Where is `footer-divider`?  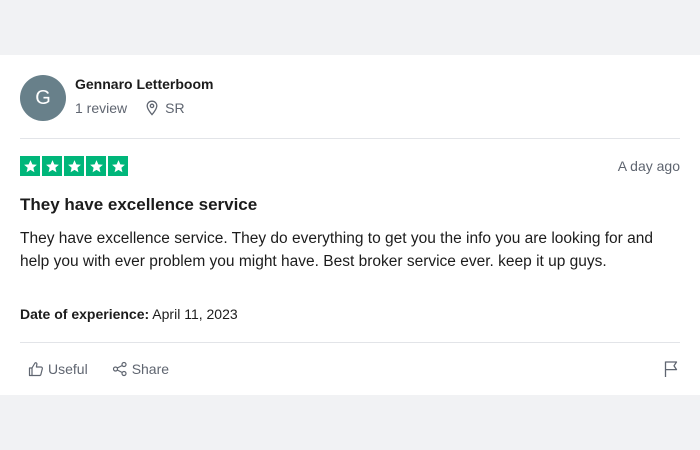
footer-divider is located at coordinates (350, 342).